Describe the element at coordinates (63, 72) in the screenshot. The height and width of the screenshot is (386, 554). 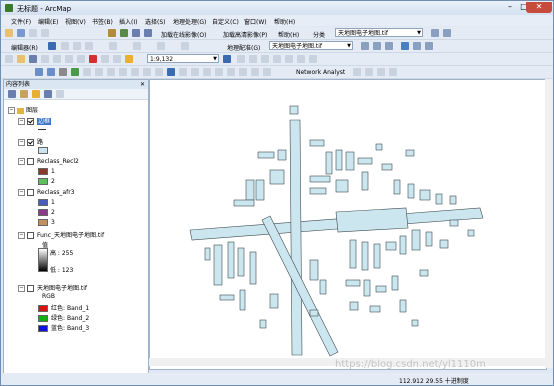
I see `pan-icon` at that location.